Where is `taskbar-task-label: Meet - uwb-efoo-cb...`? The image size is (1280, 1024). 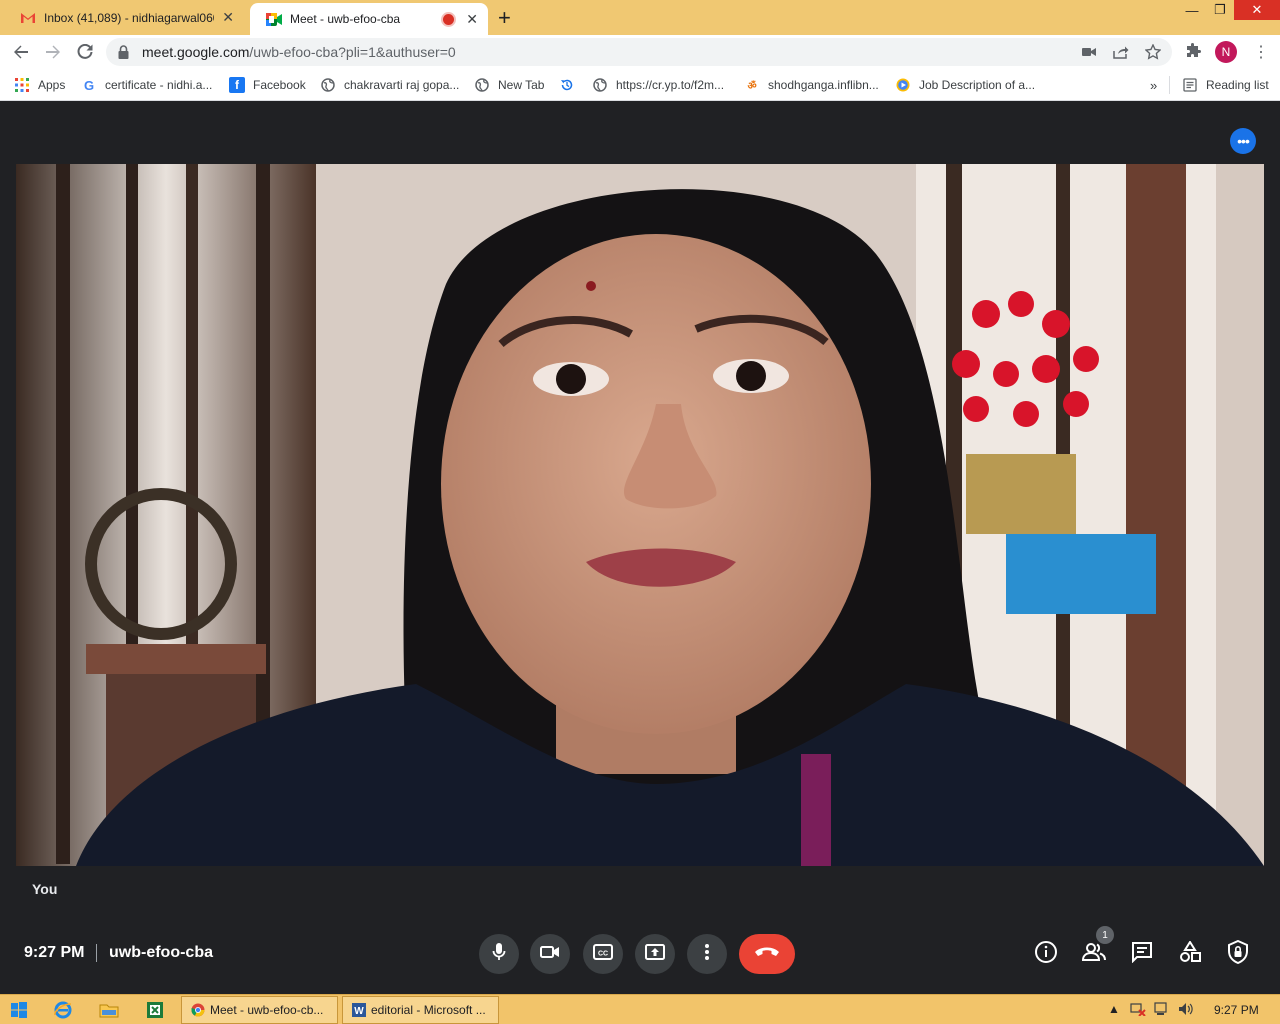
taskbar-task-label: Meet - uwb-efoo-cb... is located at coordinates (267, 1010).